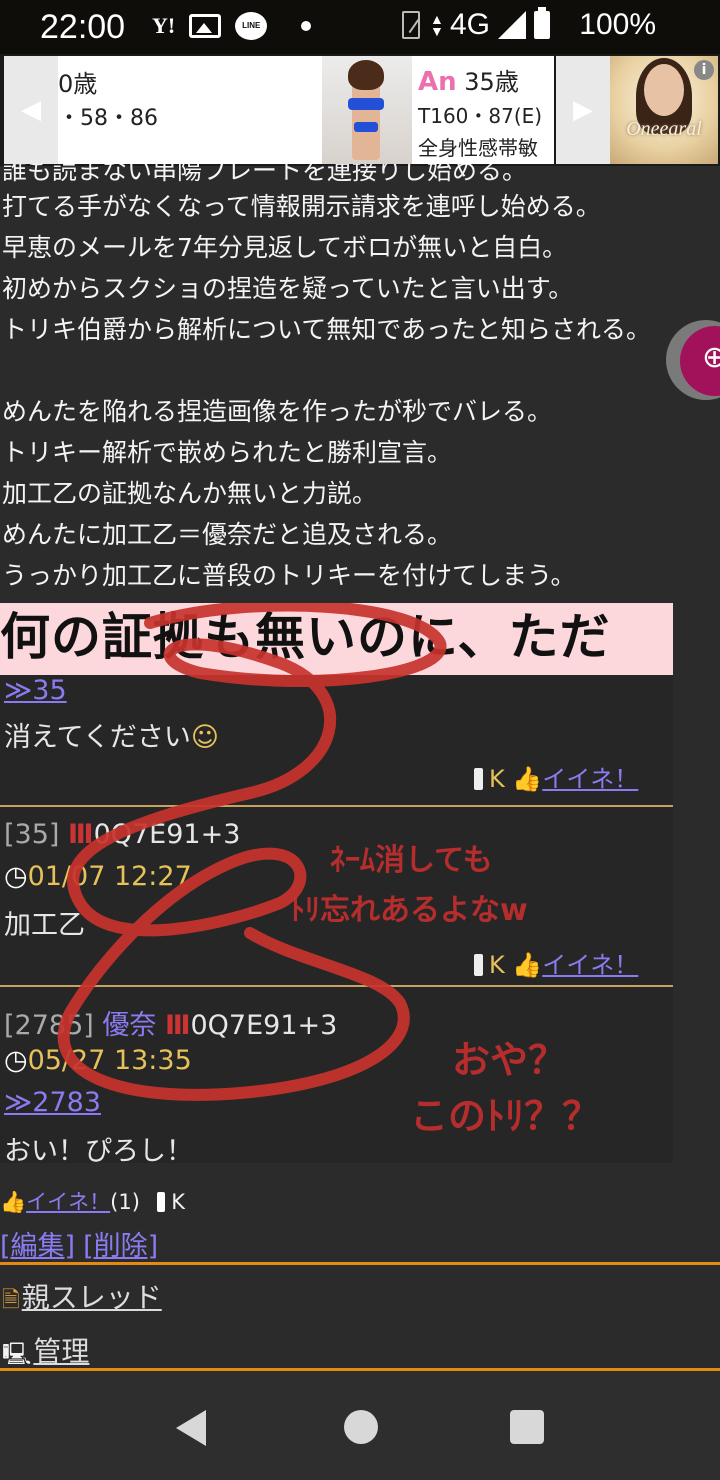  I want to click on ad-card-2-desc: 全身性感帯敏, so click(478, 148).